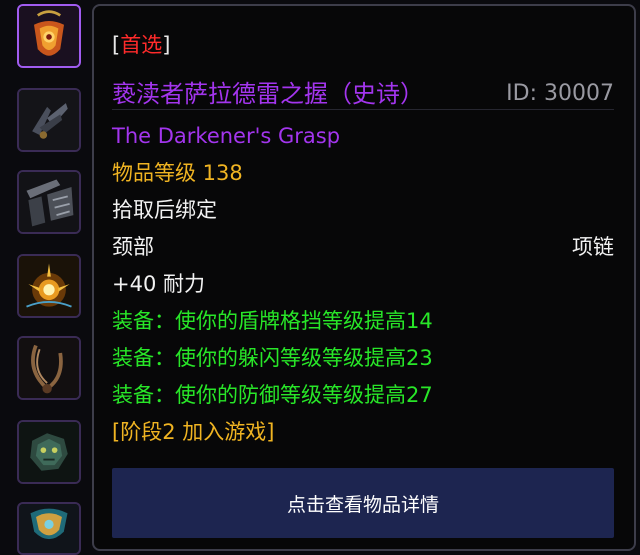  Describe the element at coordinates (133, 247) in the screenshot. I see `equip-slot: 颈部` at that location.